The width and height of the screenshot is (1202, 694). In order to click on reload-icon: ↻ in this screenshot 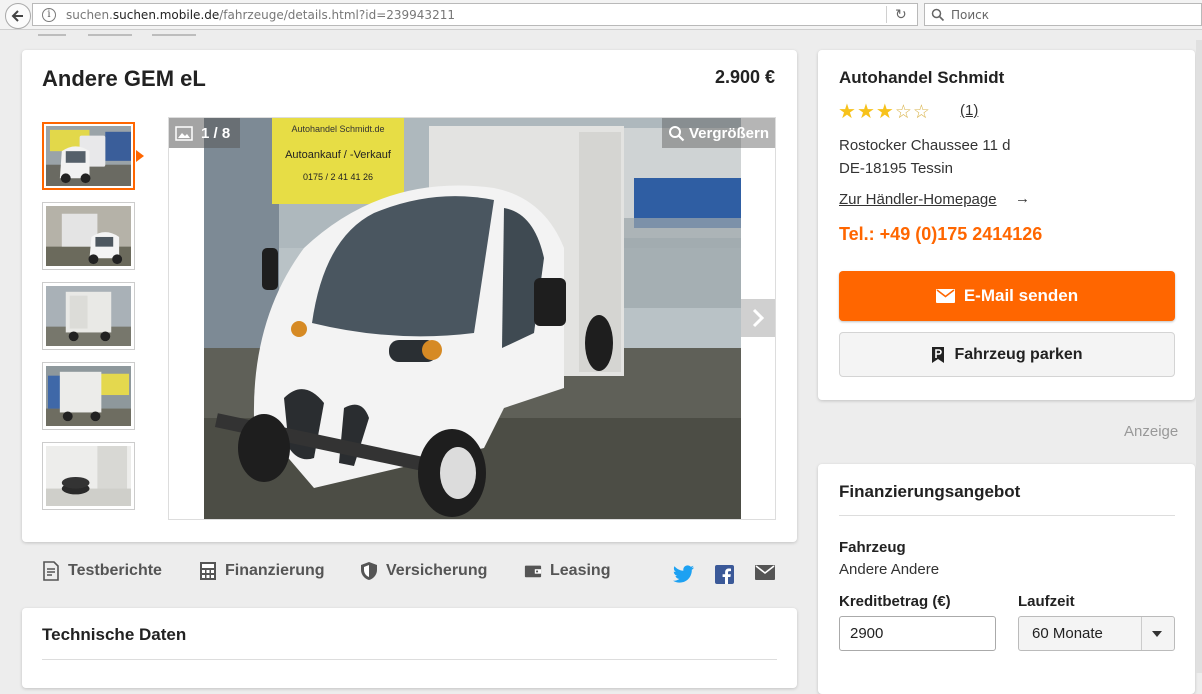, I will do `click(901, 14)`.